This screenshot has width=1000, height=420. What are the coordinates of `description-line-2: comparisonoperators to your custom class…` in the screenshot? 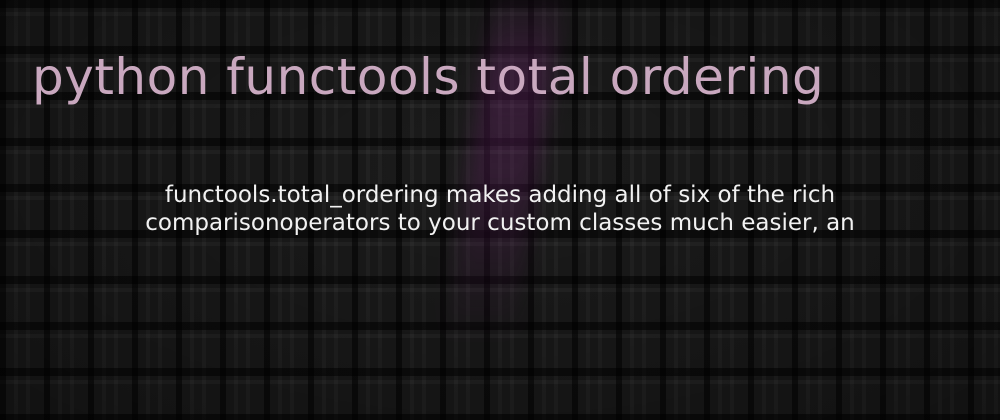 It's located at (500, 223).